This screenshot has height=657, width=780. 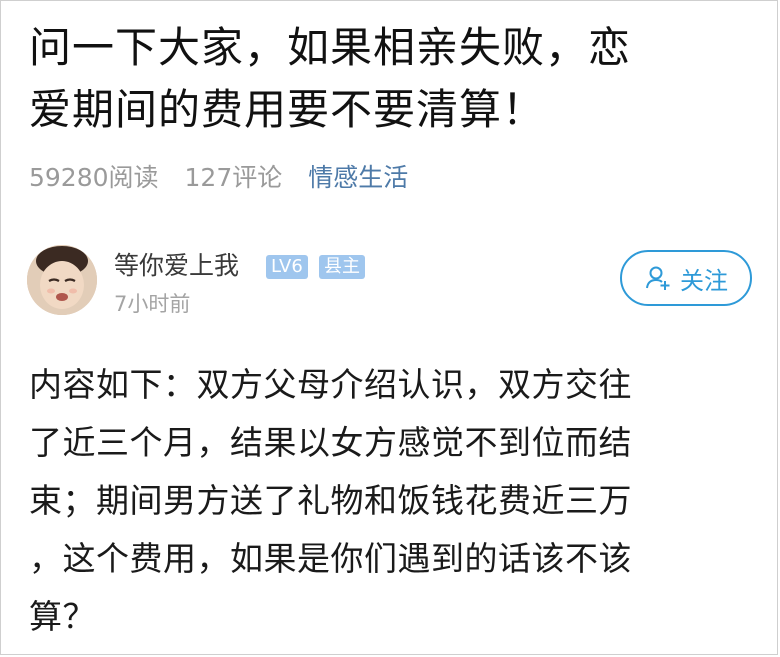 What do you see at coordinates (287, 109) in the screenshot?
I see `title-line: 爱期间的费用要不要清算！` at bounding box center [287, 109].